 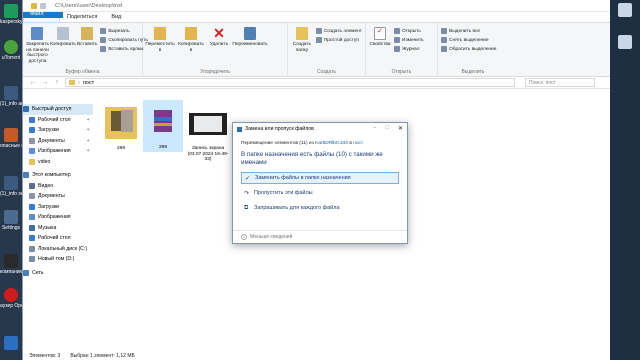 What do you see at coordinates (387, 128) in the screenshot?
I see `maximize-icon: □` at bounding box center [387, 128].